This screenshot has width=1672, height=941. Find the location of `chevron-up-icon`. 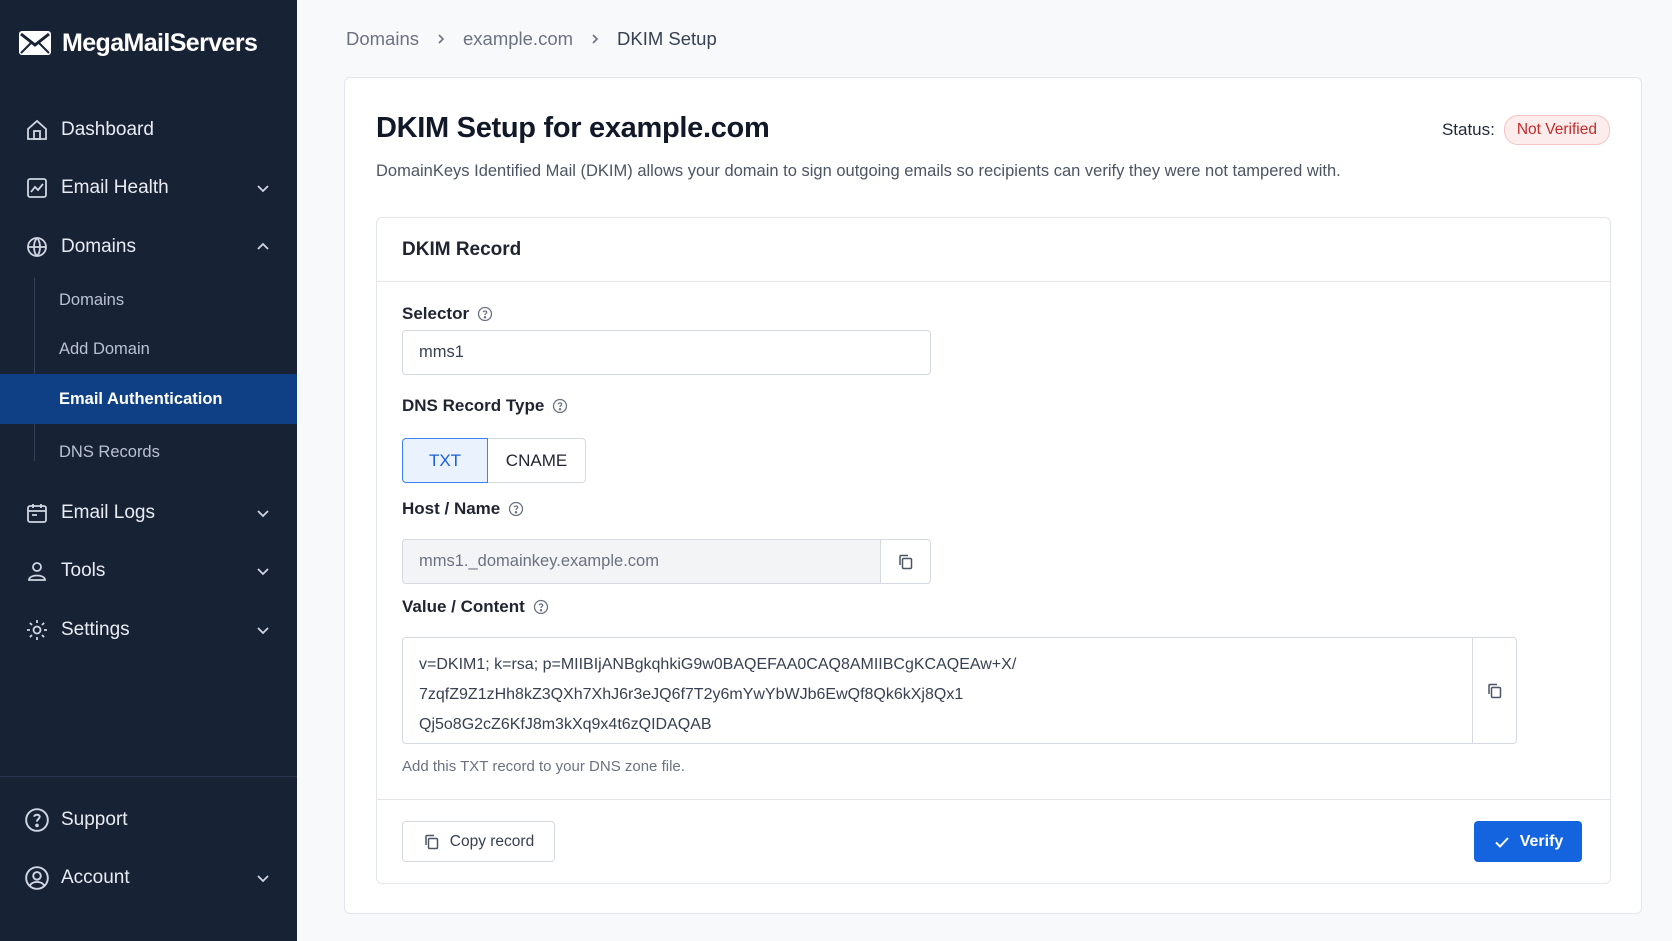

chevron-up-icon is located at coordinates (263, 246).